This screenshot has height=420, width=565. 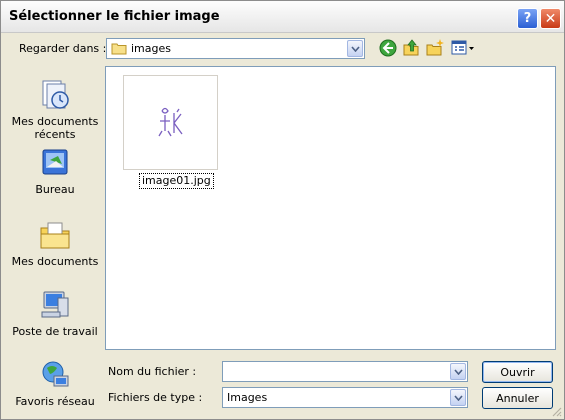 I want to click on desktop-icon, so click(x=55, y=162).